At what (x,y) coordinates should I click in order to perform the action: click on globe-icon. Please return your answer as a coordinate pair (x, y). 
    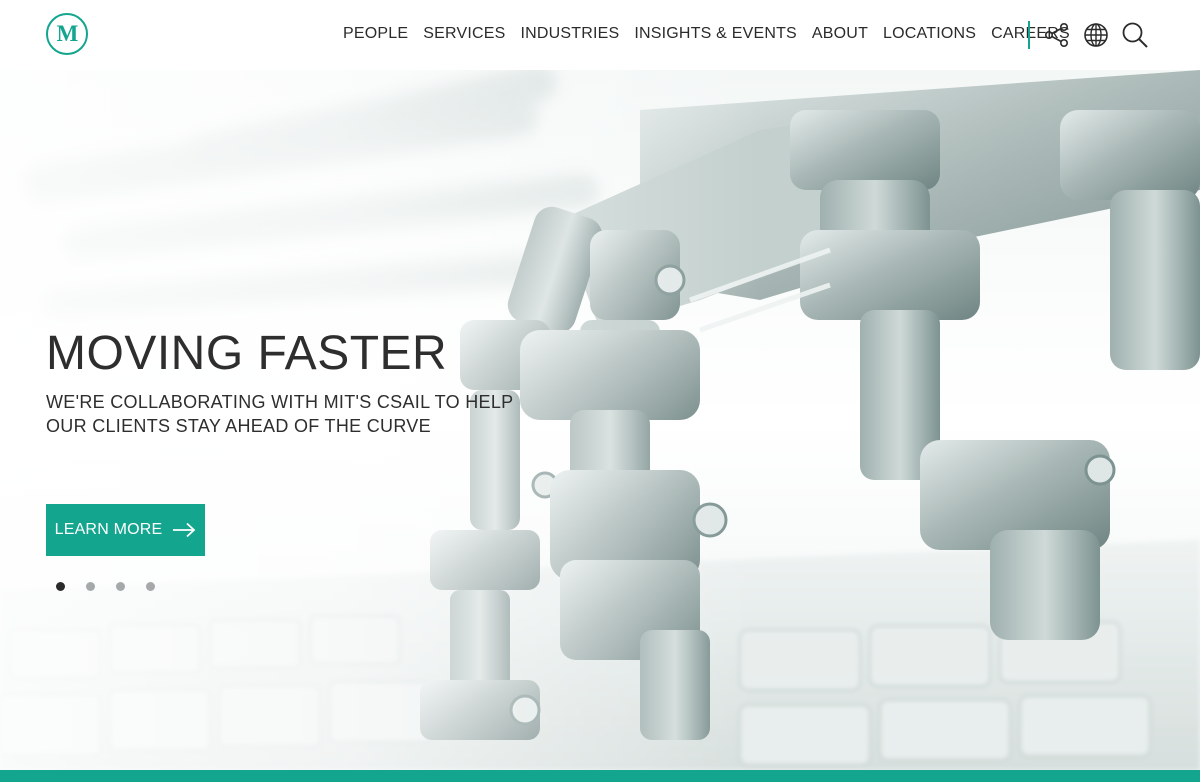
    Looking at the image, I should click on (1096, 35).